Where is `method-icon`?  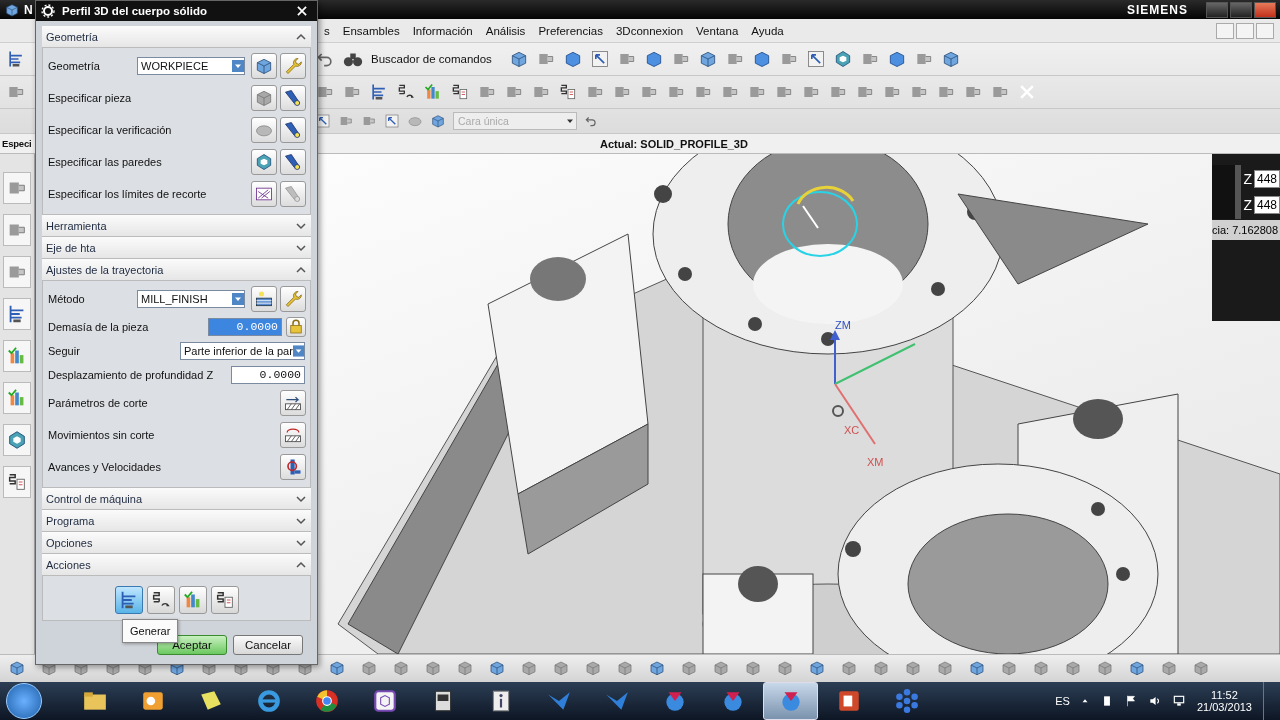 method-icon is located at coordinates (264, 299).